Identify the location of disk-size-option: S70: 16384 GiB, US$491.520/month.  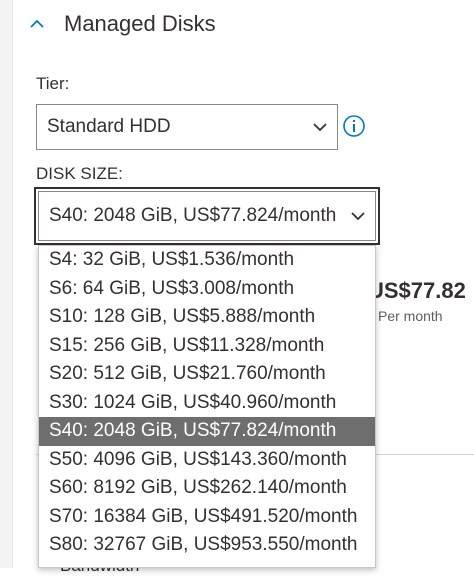
(207, 517).